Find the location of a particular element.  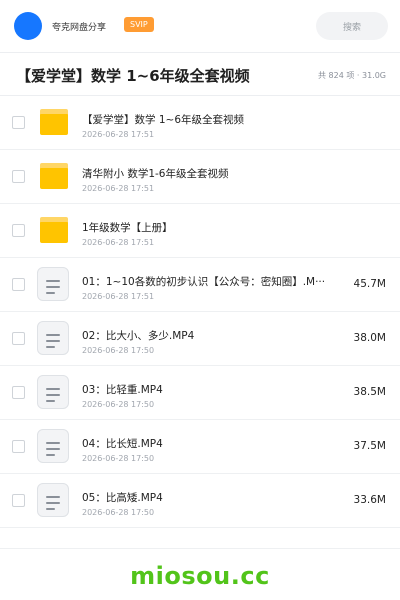

header: 夸克网盘分享 SVIP 搜索 is located at coordinates (200, 26).